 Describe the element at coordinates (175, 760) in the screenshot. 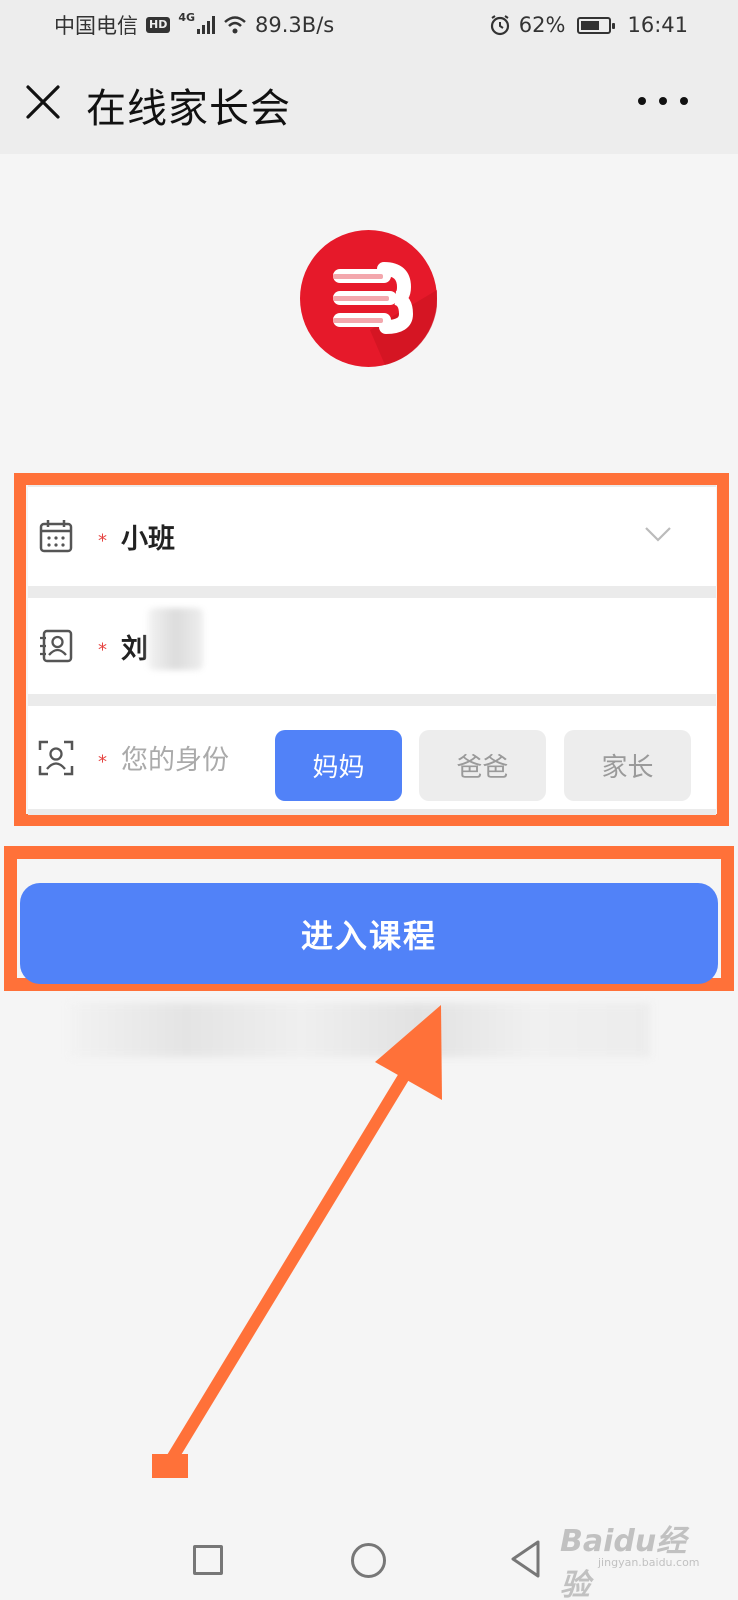

I see `role-label: 您的身份` at that location.